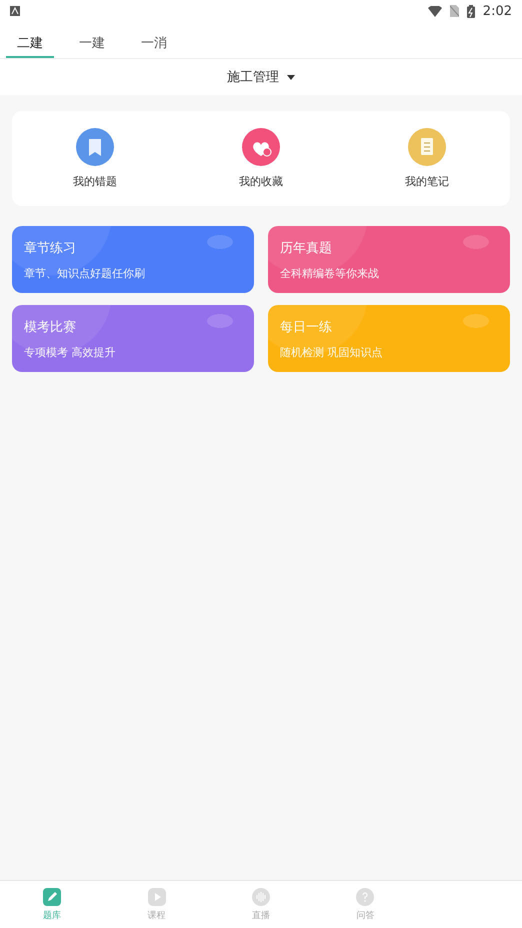  I want to click on nav-tab: 课程, so click(156, 904).